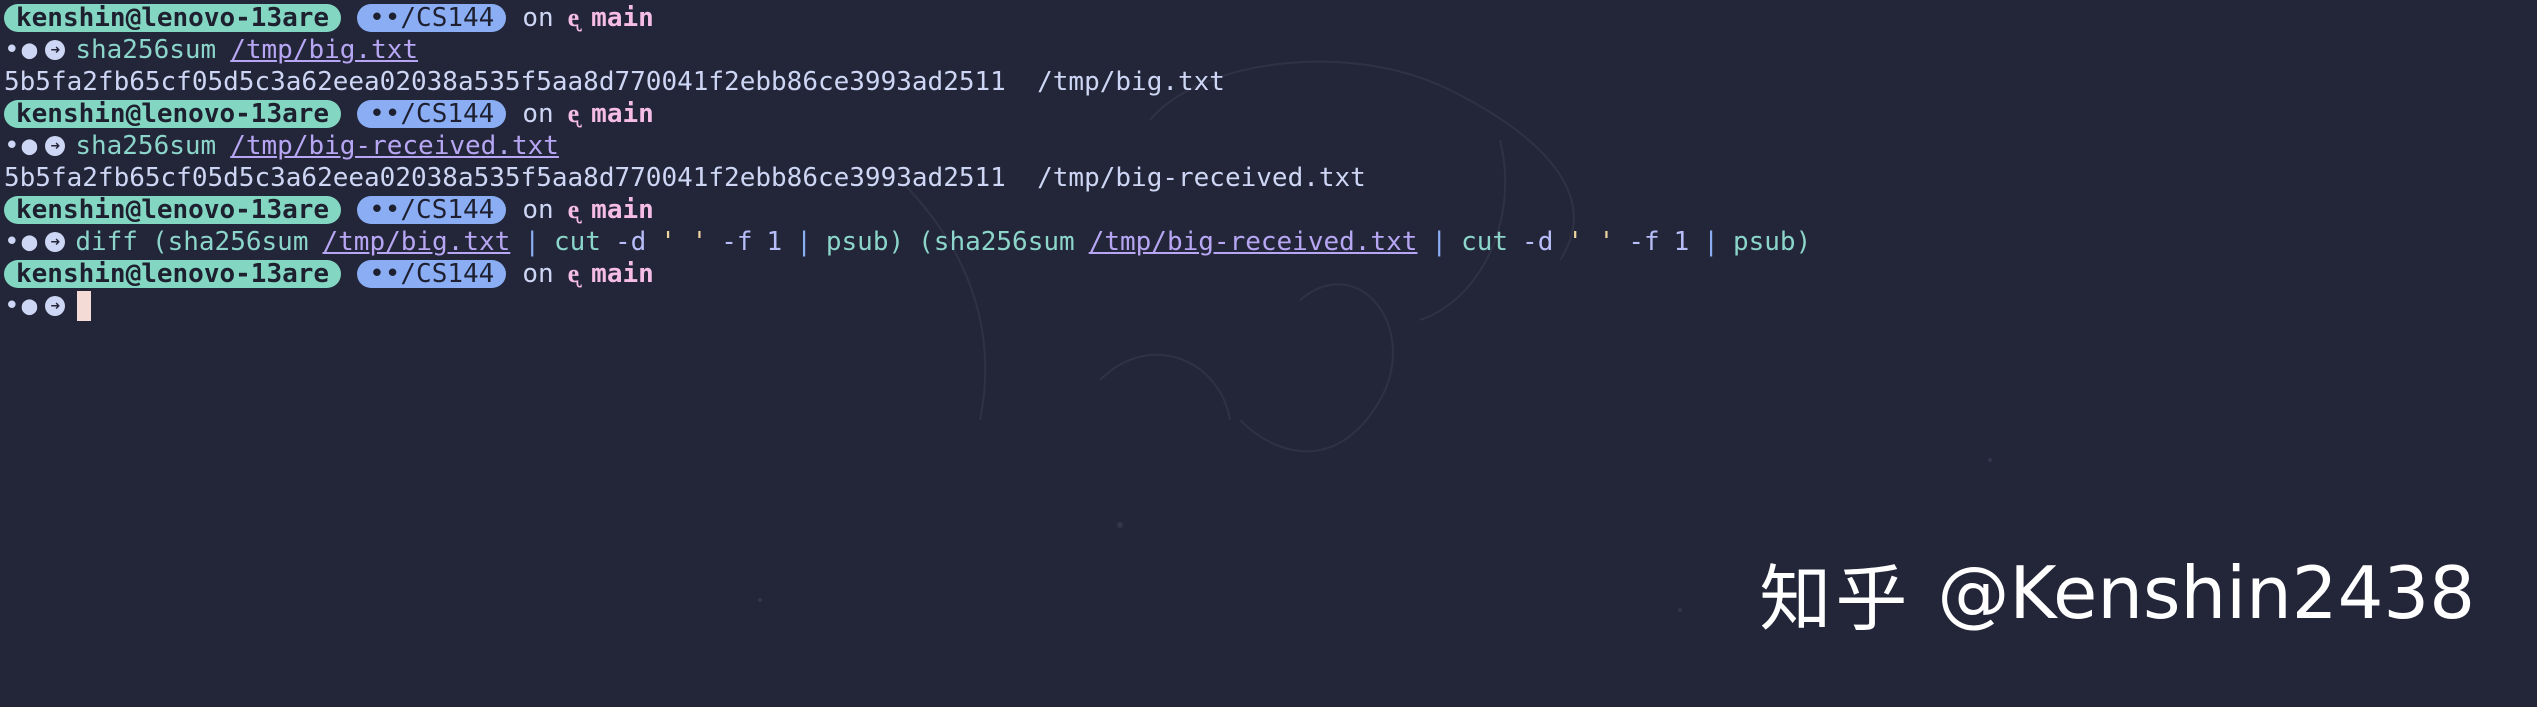 The height and width of the screenshot is (707, 2537). What do you see at coordinates (1270, 146) in the screenshot?
I see `command-line: •● ➜ sha256sum /tmp/big-received.txt` at bounding box center [1270, 146].